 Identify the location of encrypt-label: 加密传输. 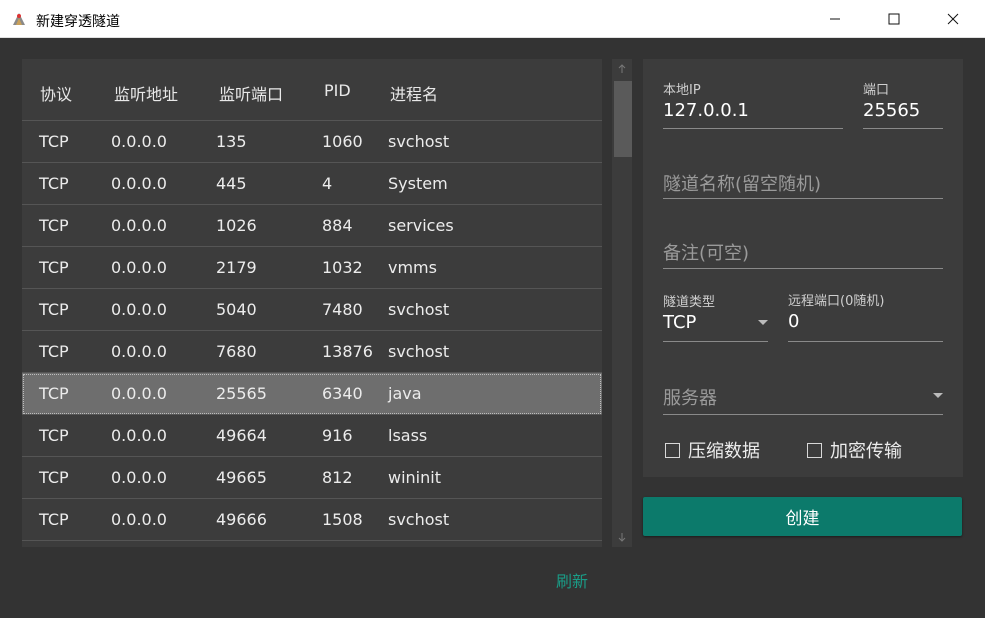
(866, 451).